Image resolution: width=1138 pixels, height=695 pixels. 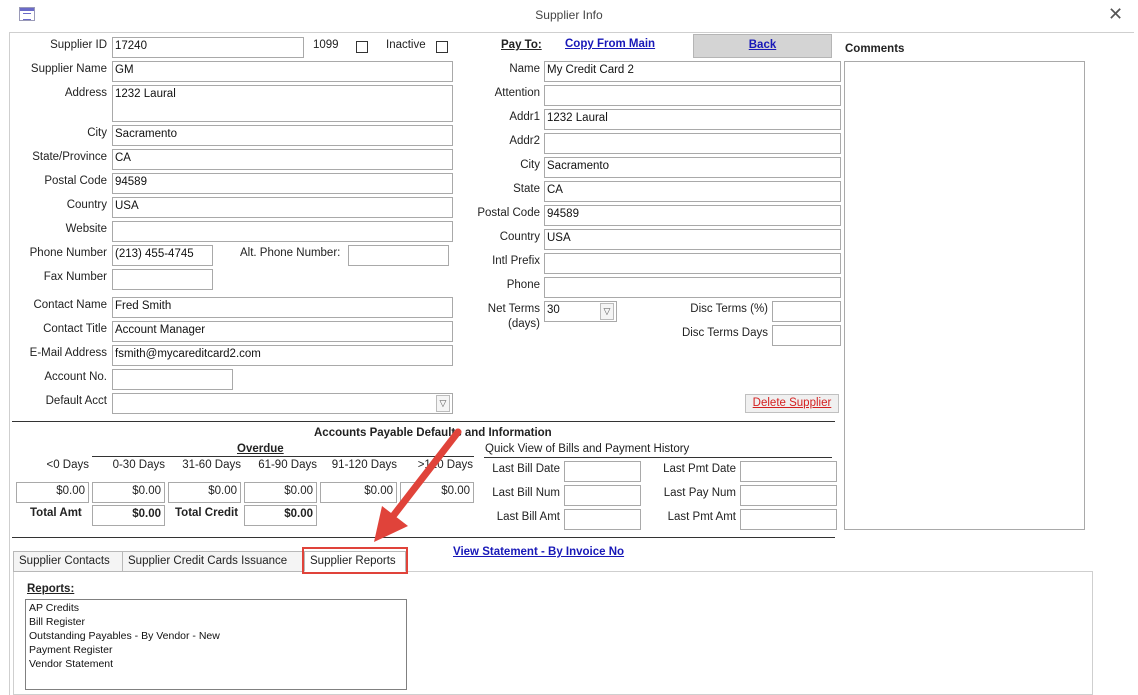 I want to click on payto-phone-label: Phone, so click(x=523, y=285).